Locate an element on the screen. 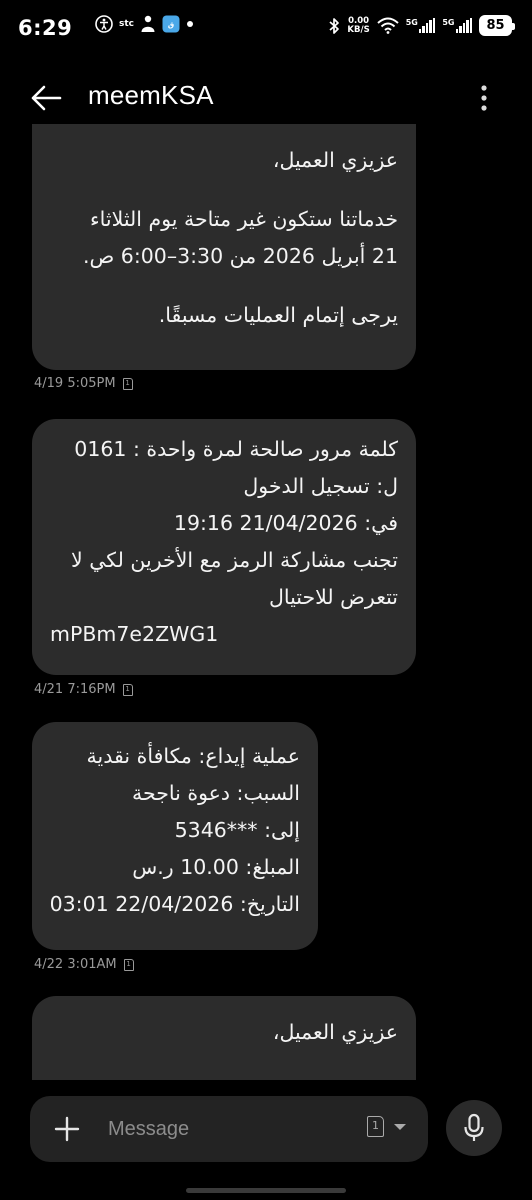 The width and height of the screenshot is (532, 1200). status-left-icons: stc ق is located at coordinates (144, 24).